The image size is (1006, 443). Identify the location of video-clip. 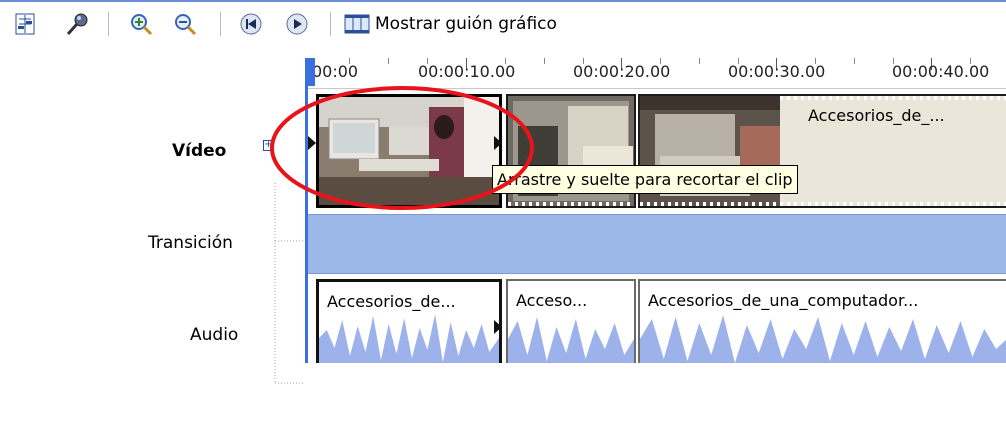
(409, 151).